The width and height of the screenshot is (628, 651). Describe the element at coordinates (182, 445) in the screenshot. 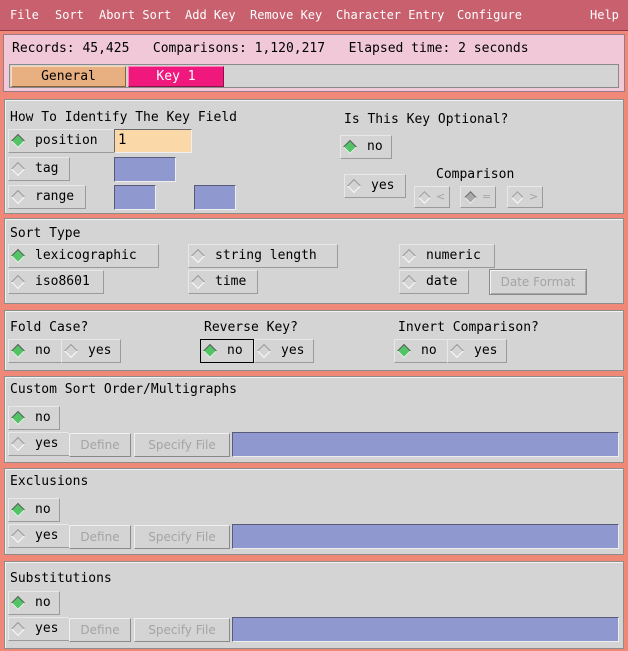

I see `custom-specify-file-button: Specify File` at that location.